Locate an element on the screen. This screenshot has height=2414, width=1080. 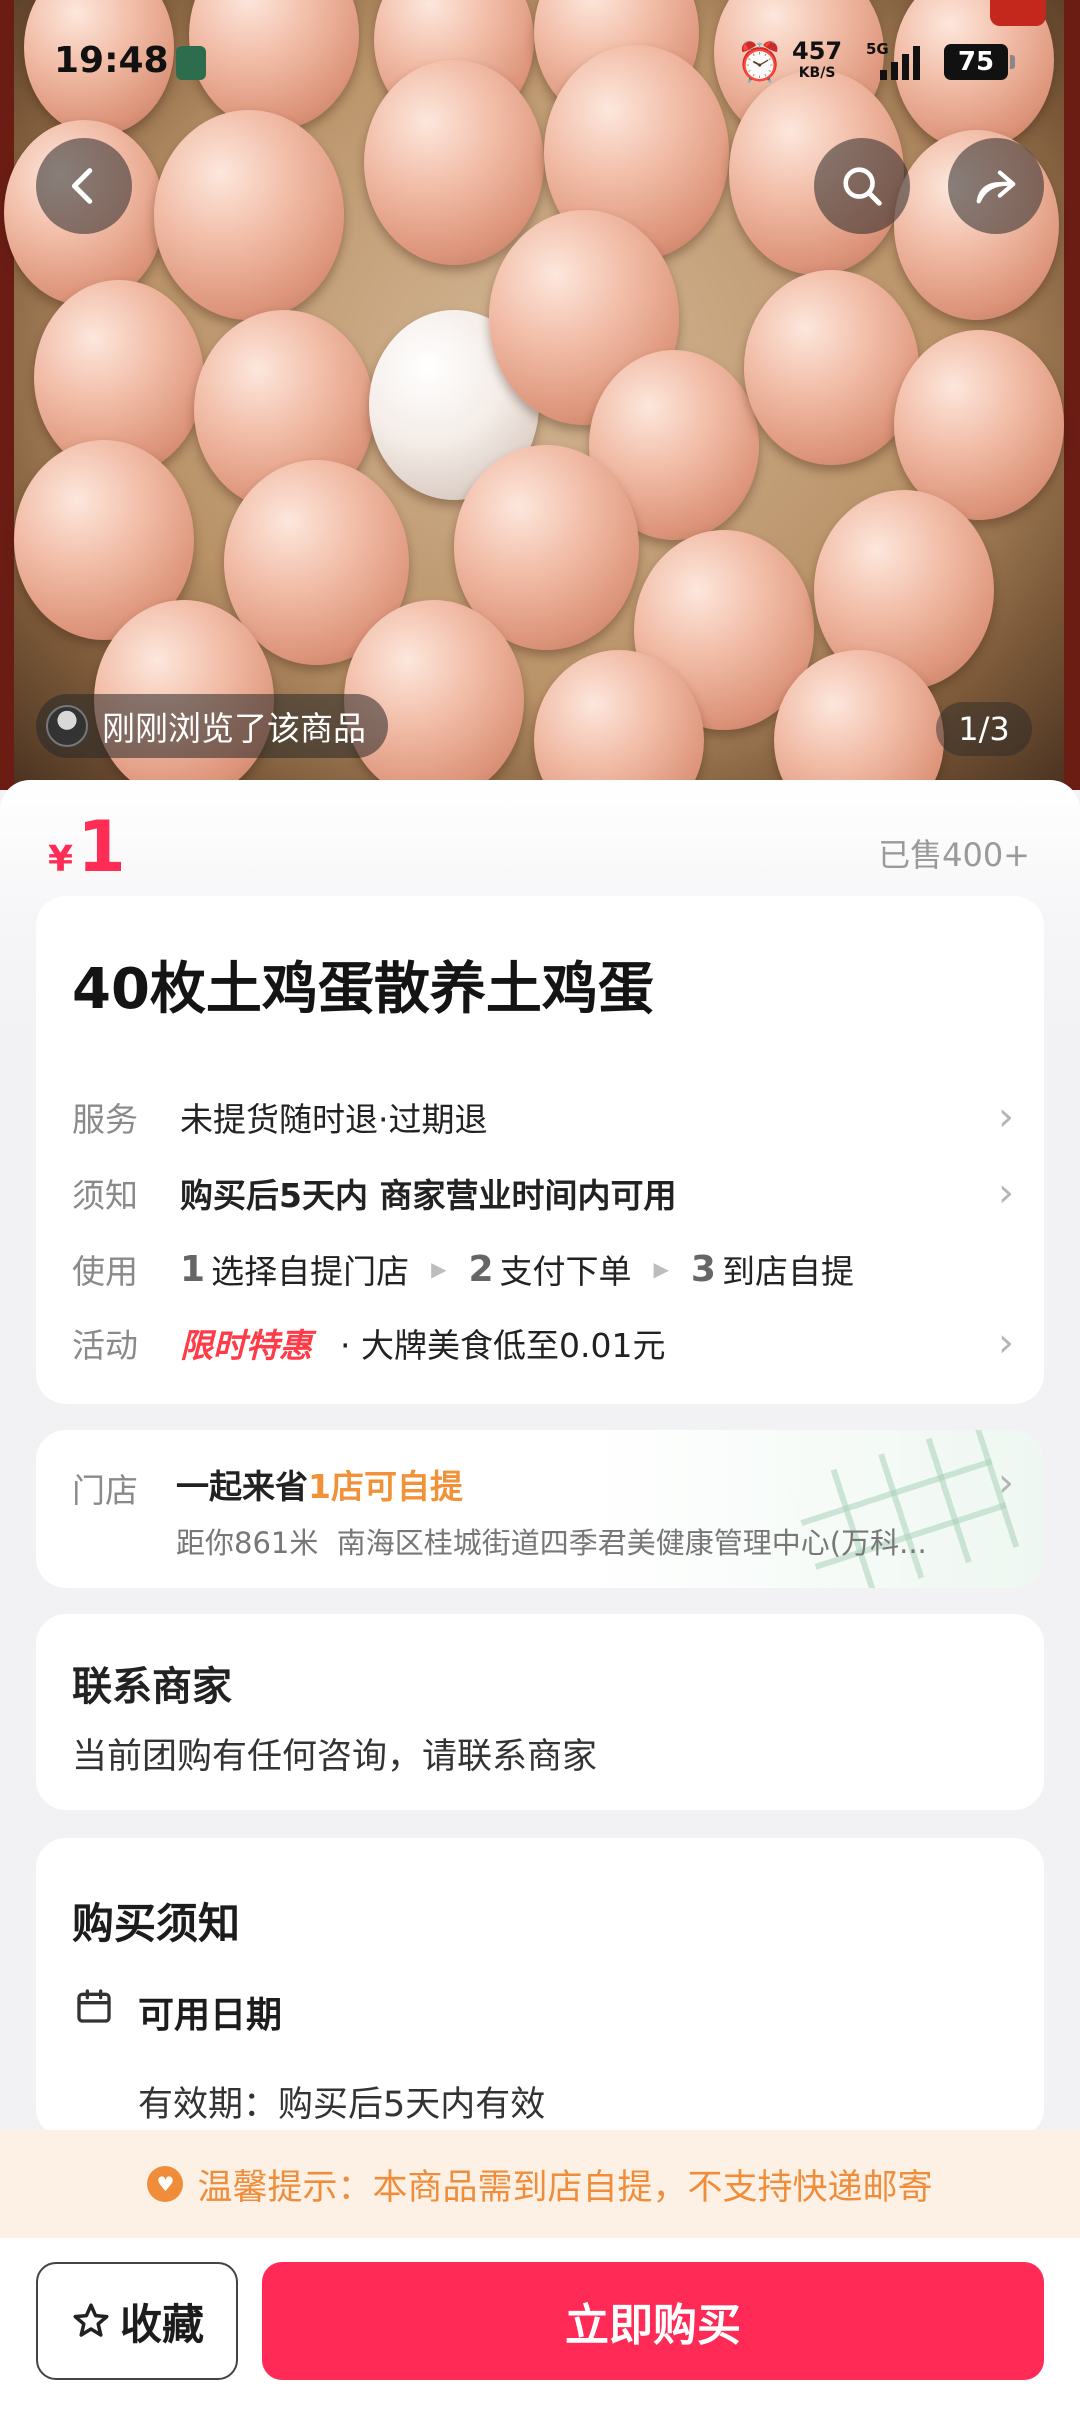
activity-text: · 大牌美食低至0.01元 is located at coordinates (503, 1345).